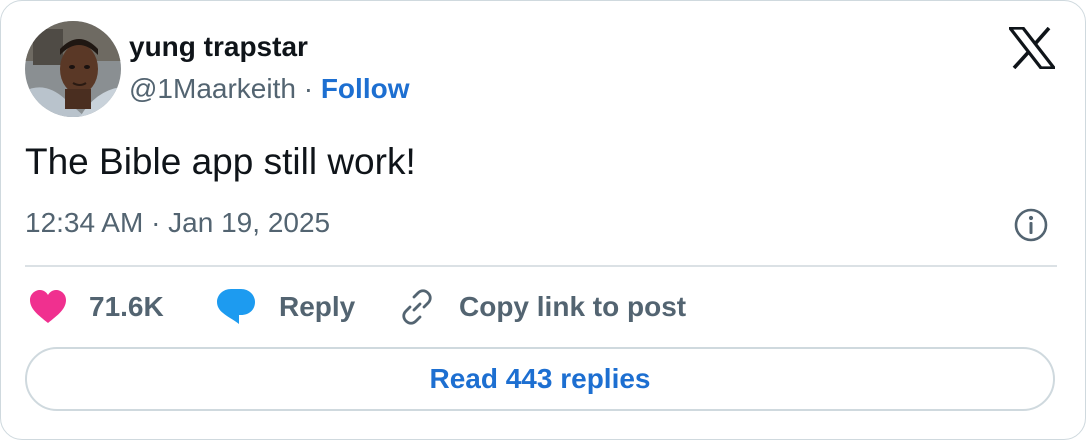 This screenshot has width=1088, height=442. Describe the element at coordinates (541, 266) in the screenshot. I see `divider` at that location.